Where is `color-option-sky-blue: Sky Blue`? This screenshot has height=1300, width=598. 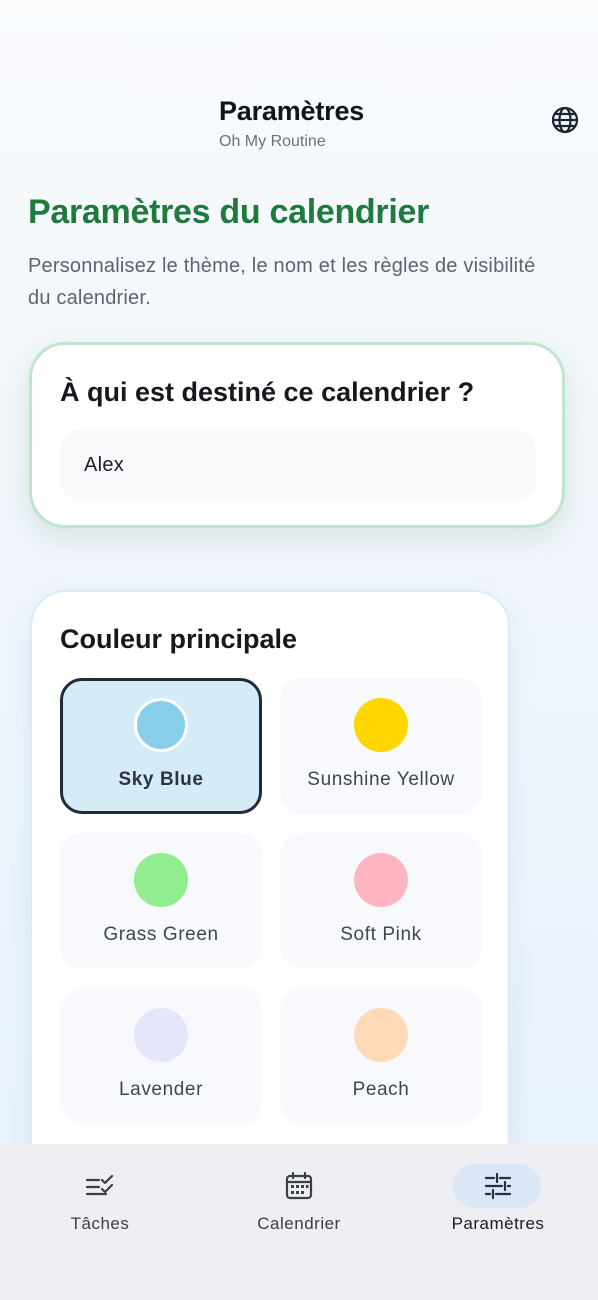 color-option-sky-blue: Sky Blue is located at coordinates (161, 746).